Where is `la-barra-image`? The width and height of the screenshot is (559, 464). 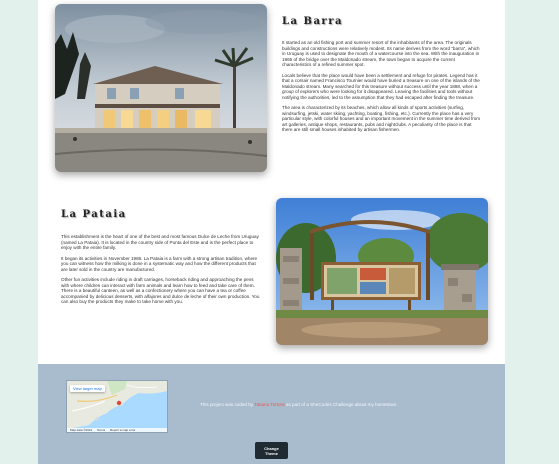
la-barra-image is located at coordinates (161, 88).